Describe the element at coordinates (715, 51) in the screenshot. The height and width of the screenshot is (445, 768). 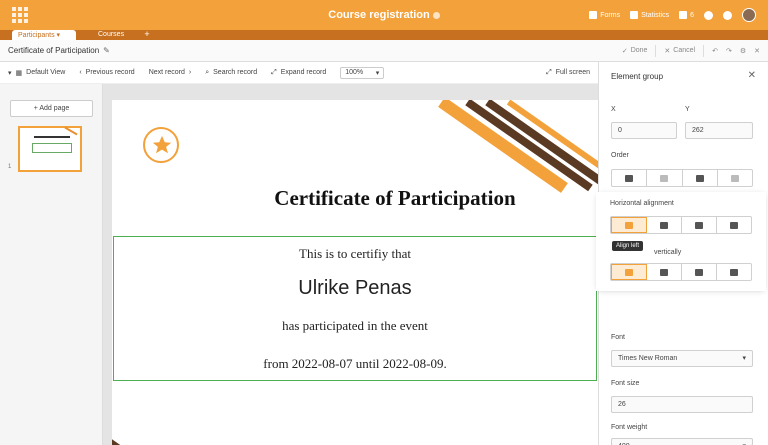
I see `undo-icon: ↶` at that location.